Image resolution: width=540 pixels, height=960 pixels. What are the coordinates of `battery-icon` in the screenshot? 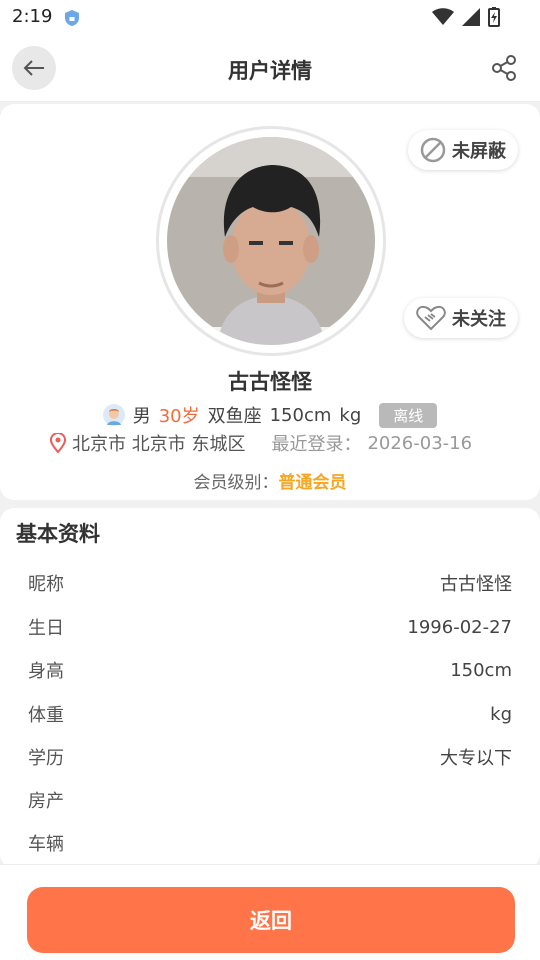 It's located at (494, 17).